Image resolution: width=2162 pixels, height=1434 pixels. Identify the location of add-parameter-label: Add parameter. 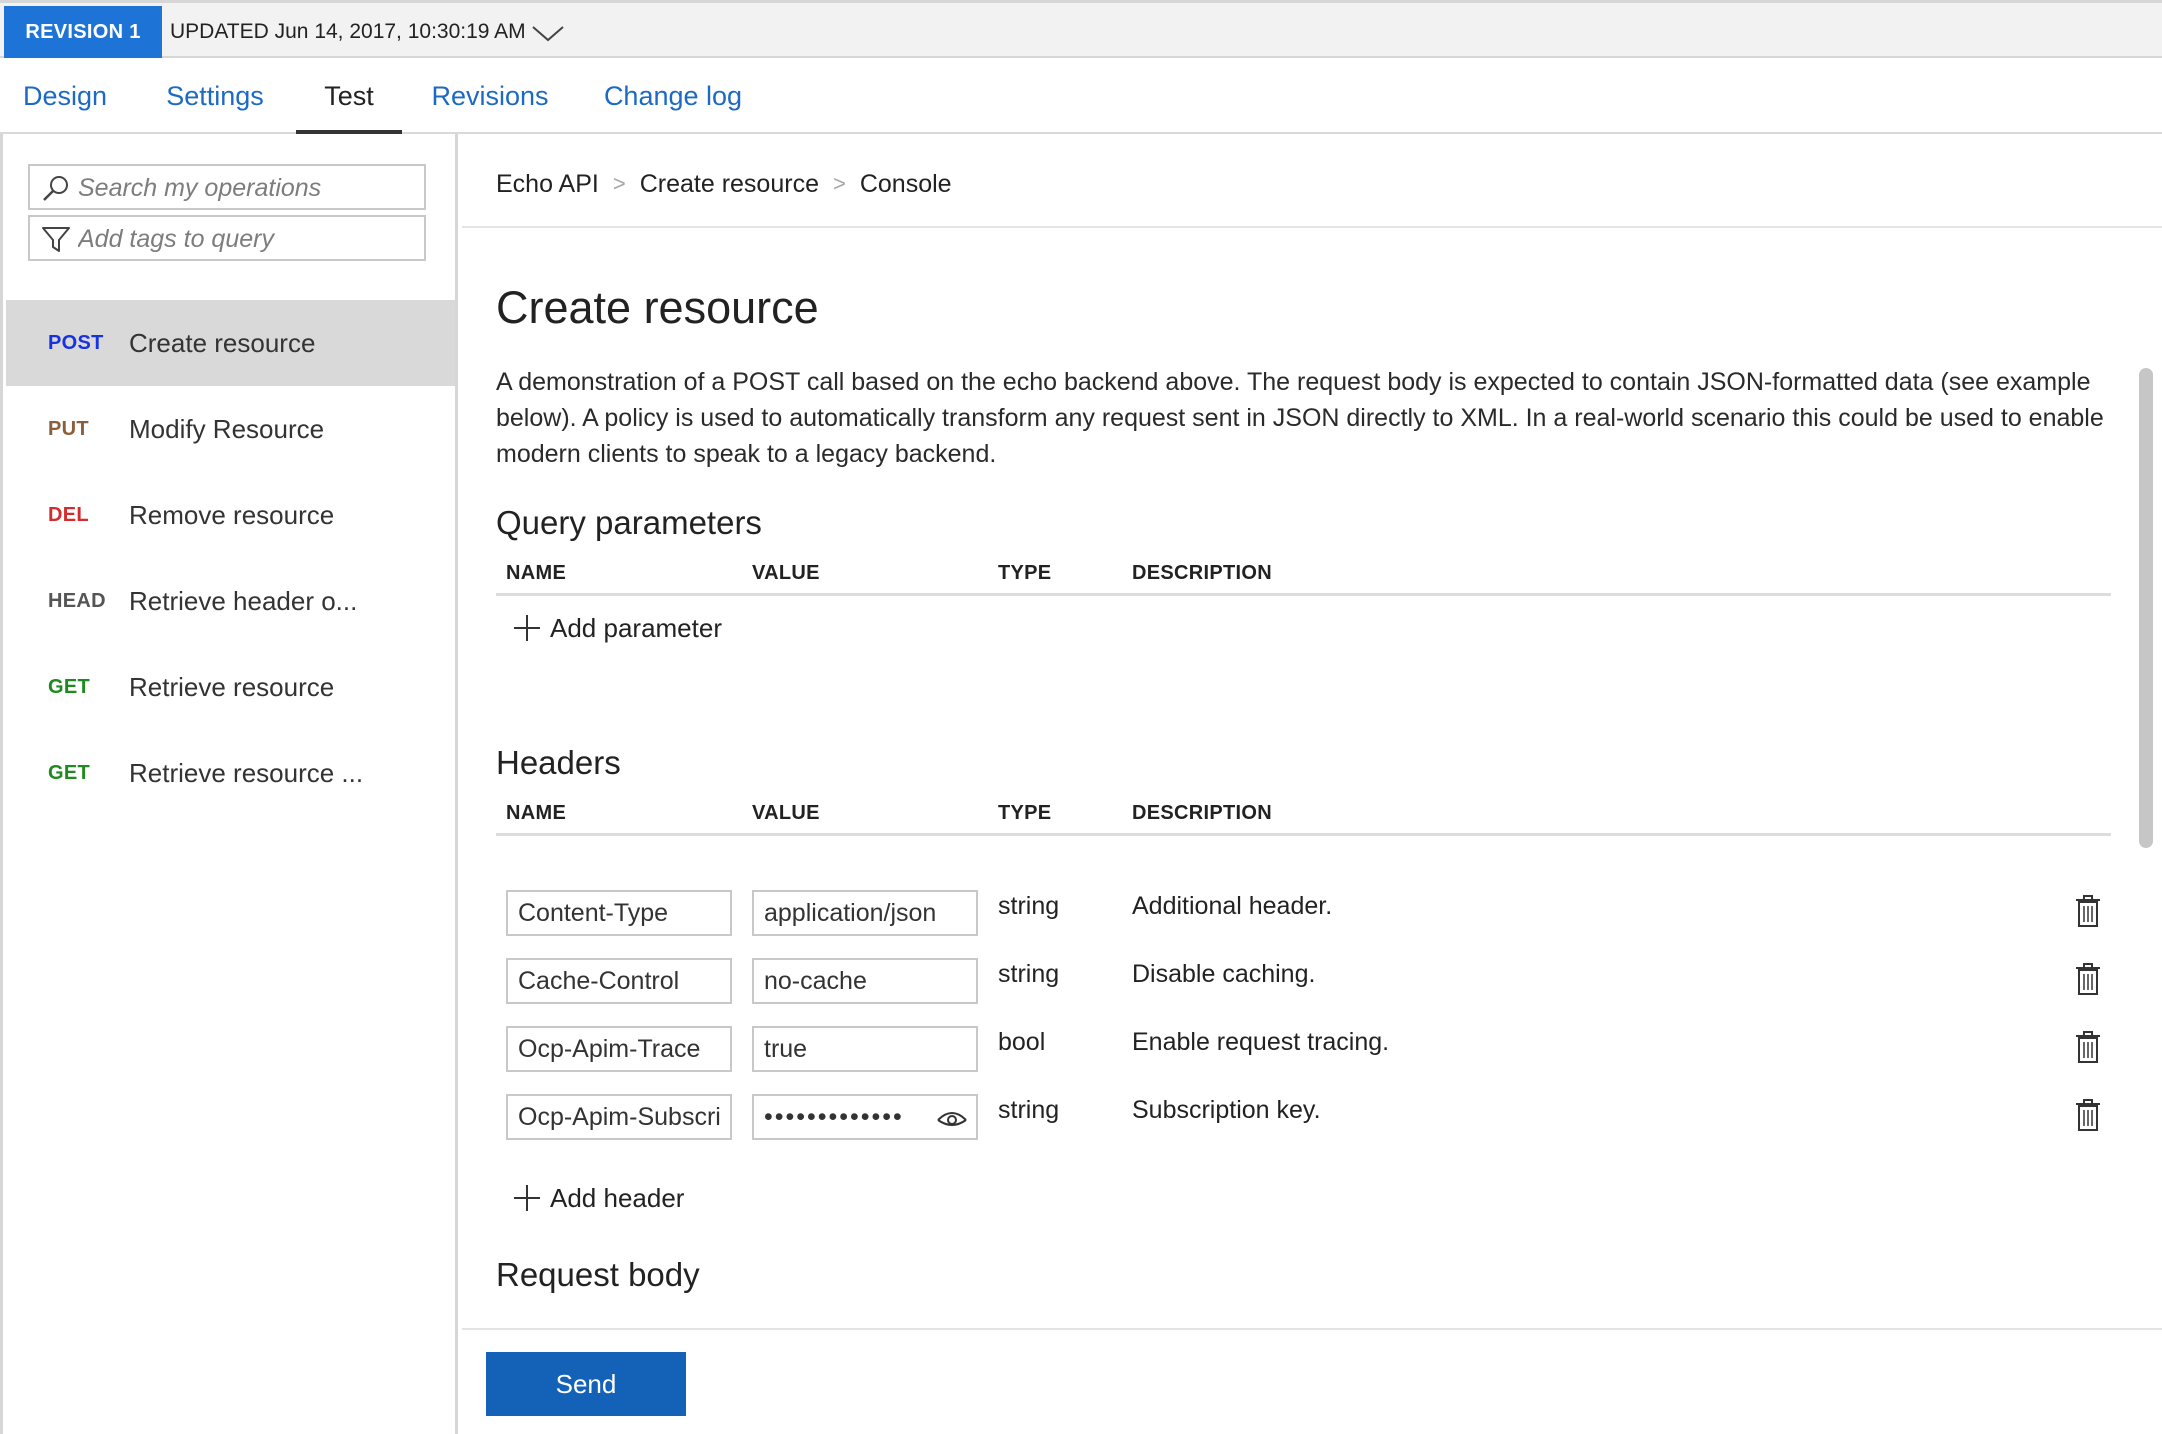
(636, 627).